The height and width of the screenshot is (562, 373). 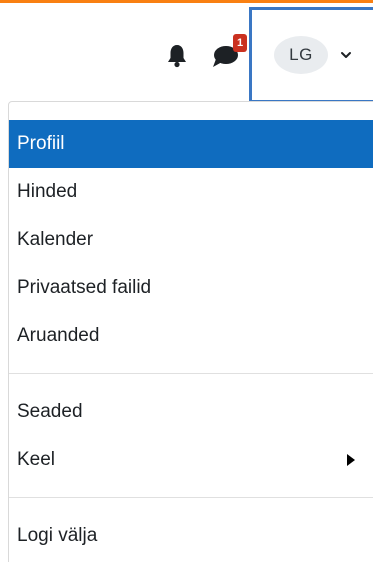 I want to click on menu-item-profile: Profiil, so click(x=191, y=144).